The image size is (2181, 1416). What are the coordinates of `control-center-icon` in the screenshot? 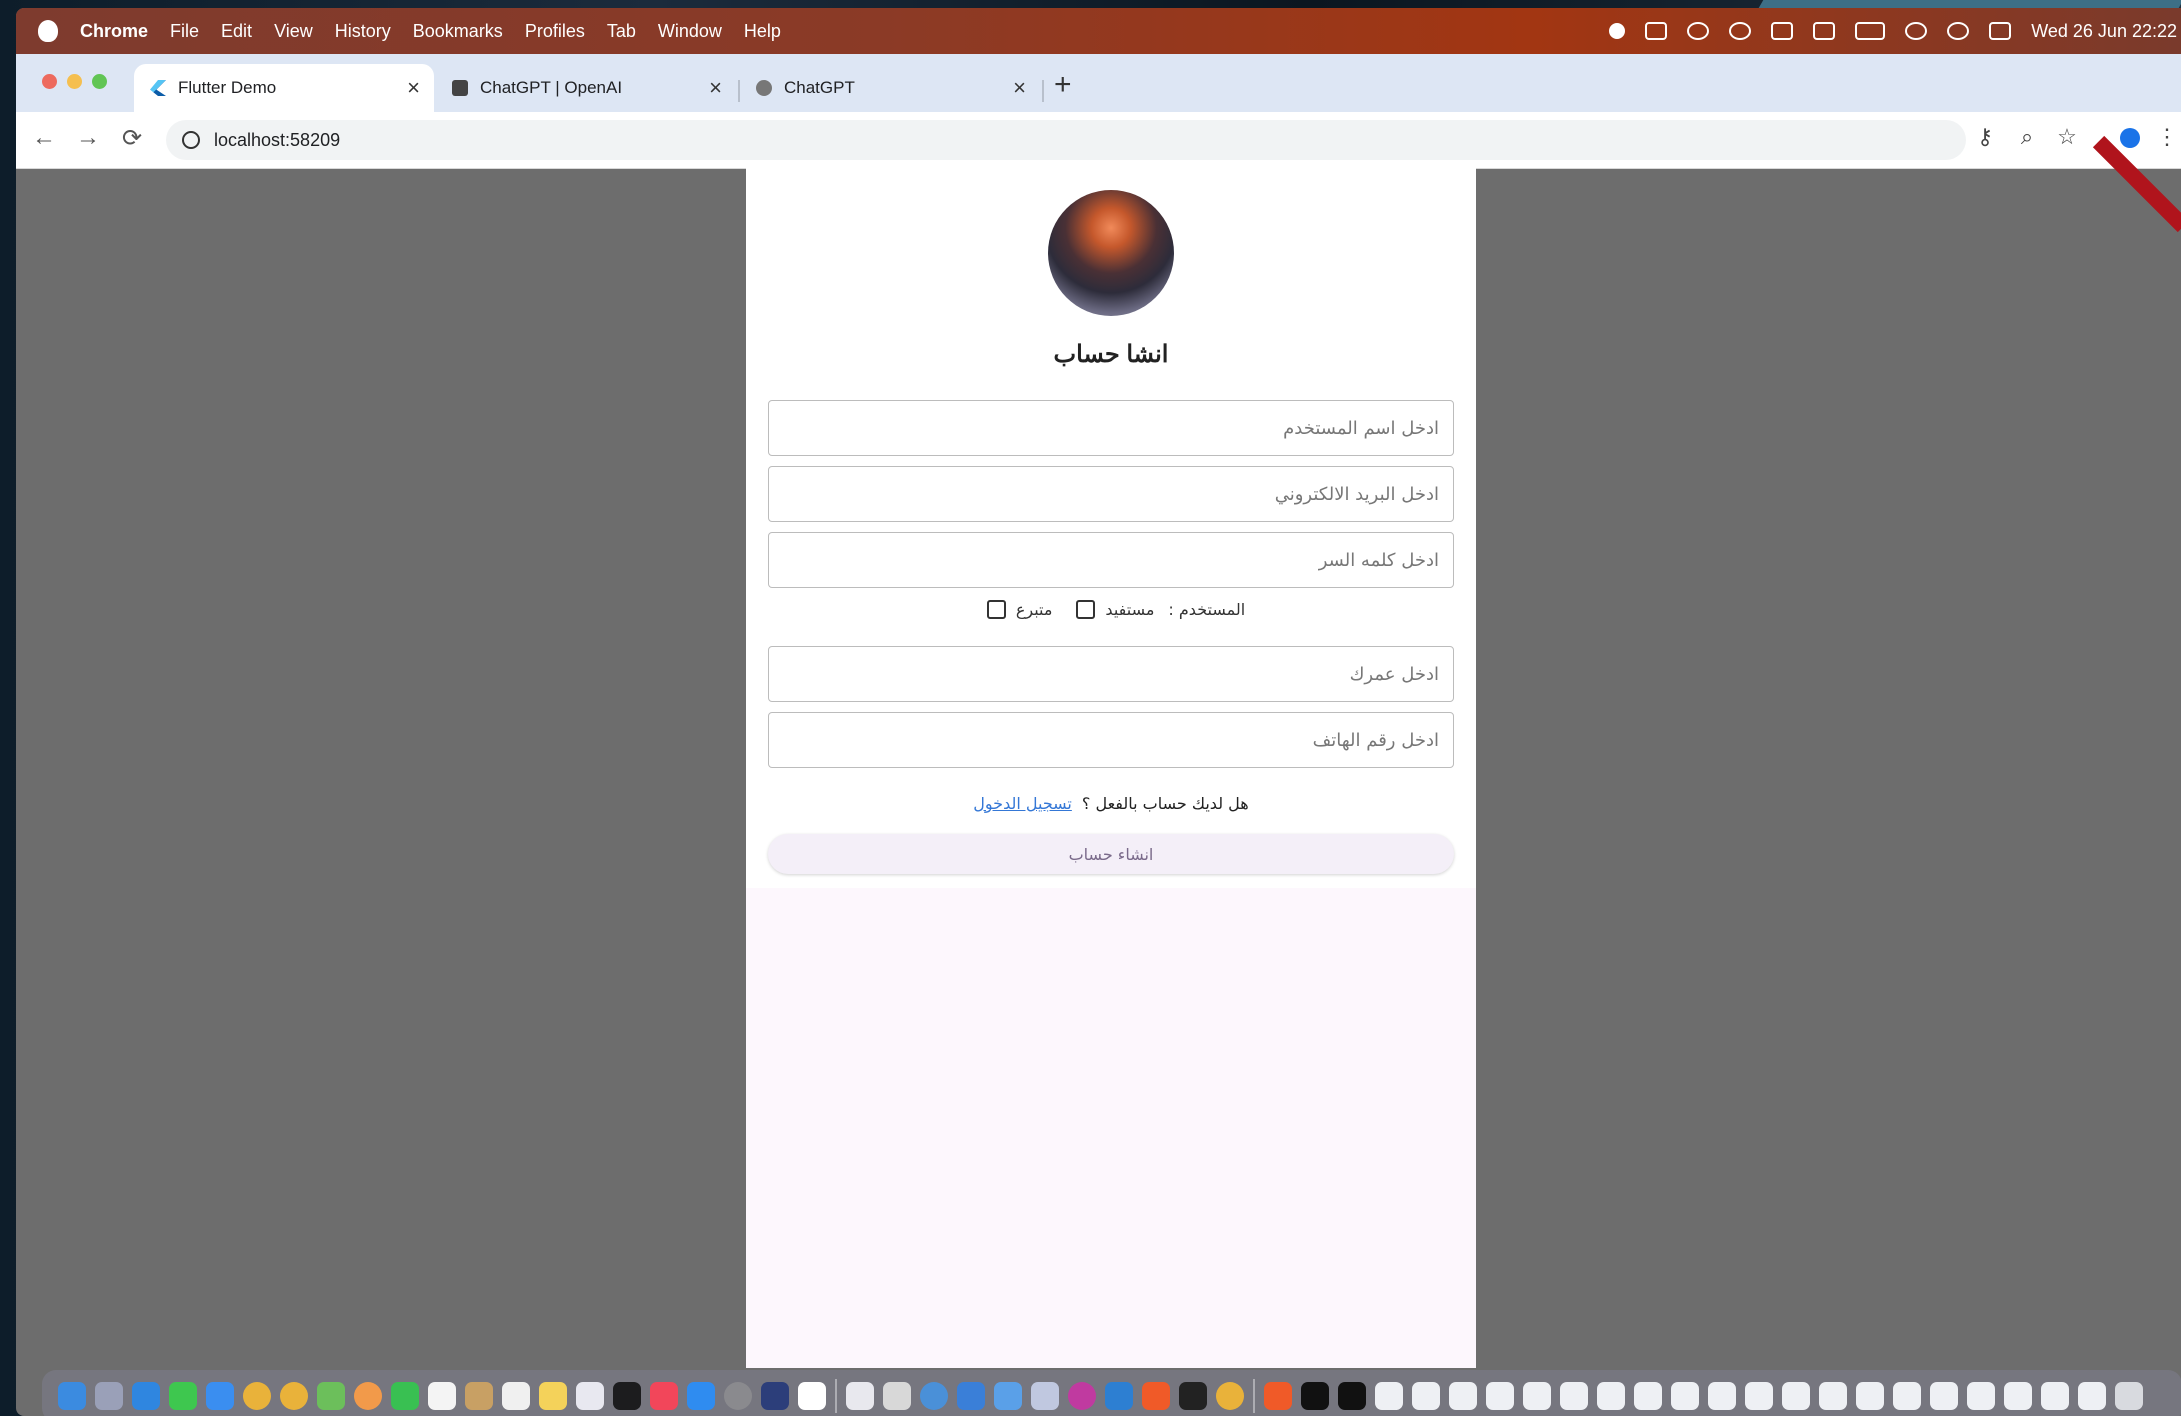 It's located at (2000, 31).